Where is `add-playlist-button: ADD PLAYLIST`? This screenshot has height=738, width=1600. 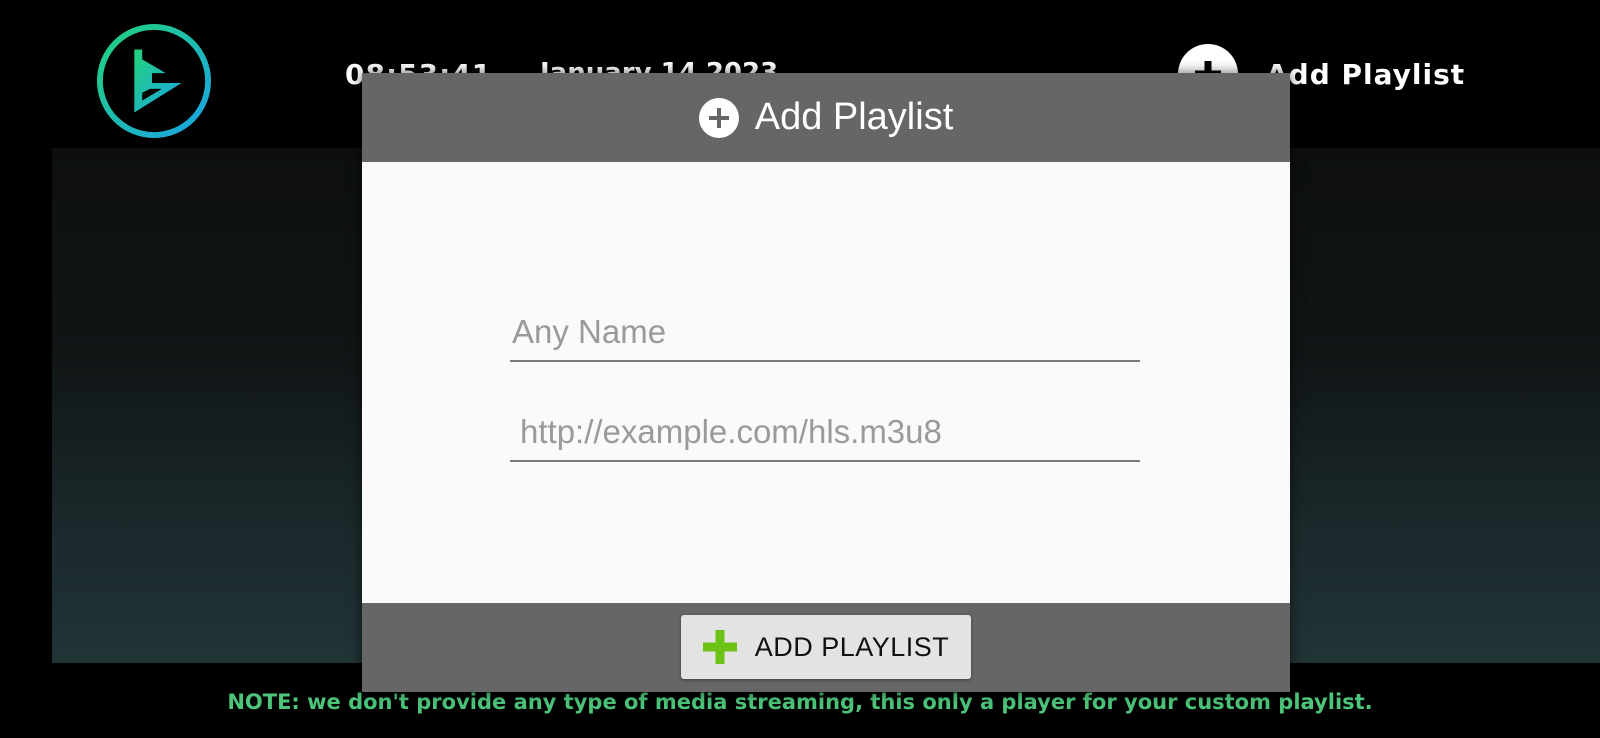 add-playlist-button: ADD PLAYLIST is located at coordinates (826, 647).